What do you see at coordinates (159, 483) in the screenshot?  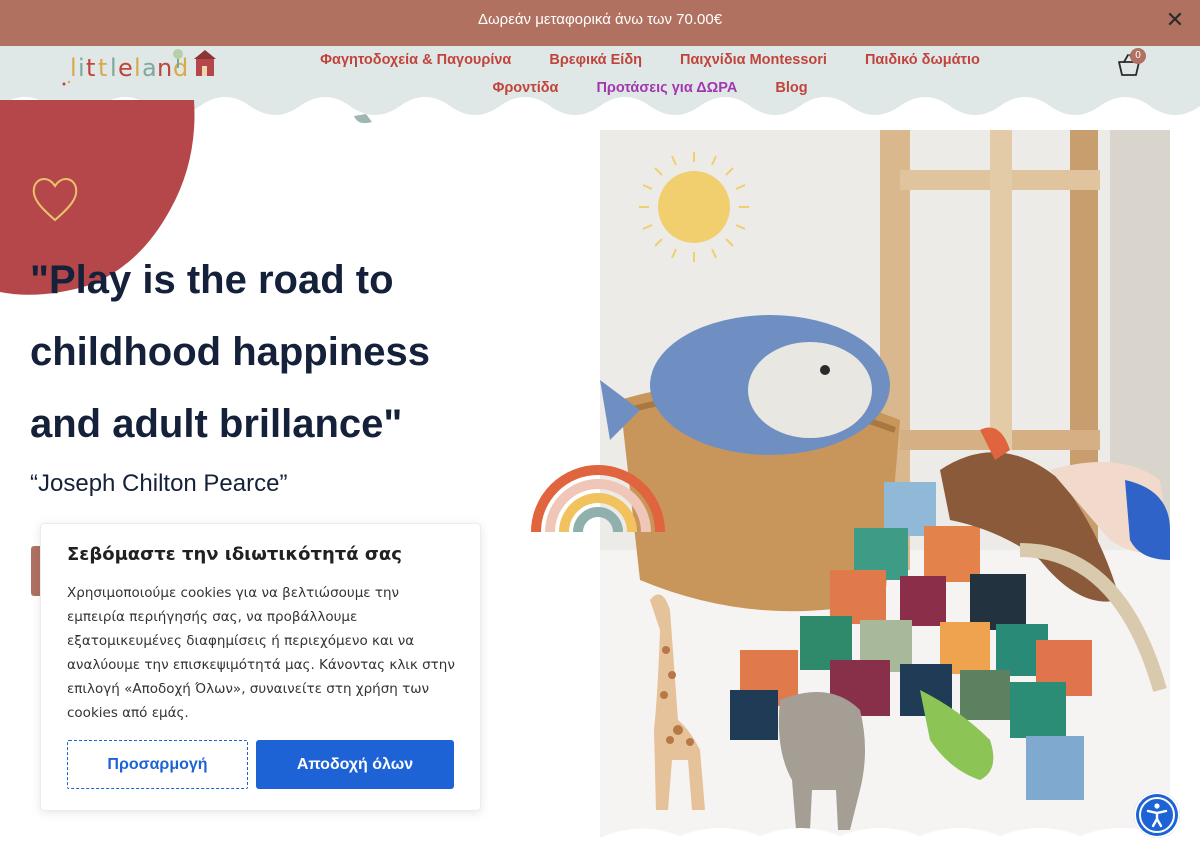 I see `quote-author: “Joseph Chilton Pearce”` at bounding box center [159, 483].